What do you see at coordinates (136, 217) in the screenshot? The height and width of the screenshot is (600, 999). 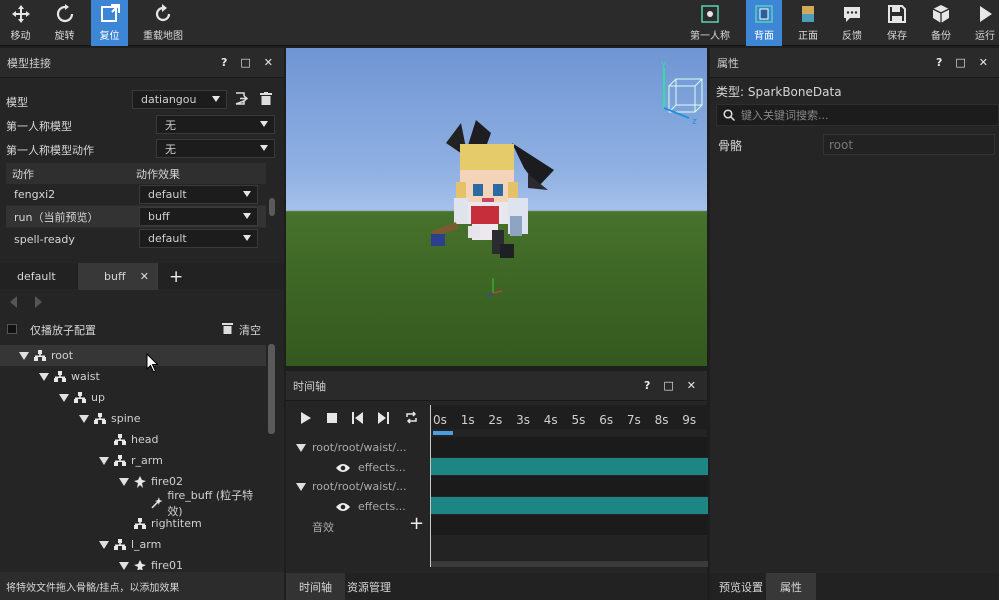 I see `table-row-selected: run（当前预览） buff` at bounding box center [136, 217].